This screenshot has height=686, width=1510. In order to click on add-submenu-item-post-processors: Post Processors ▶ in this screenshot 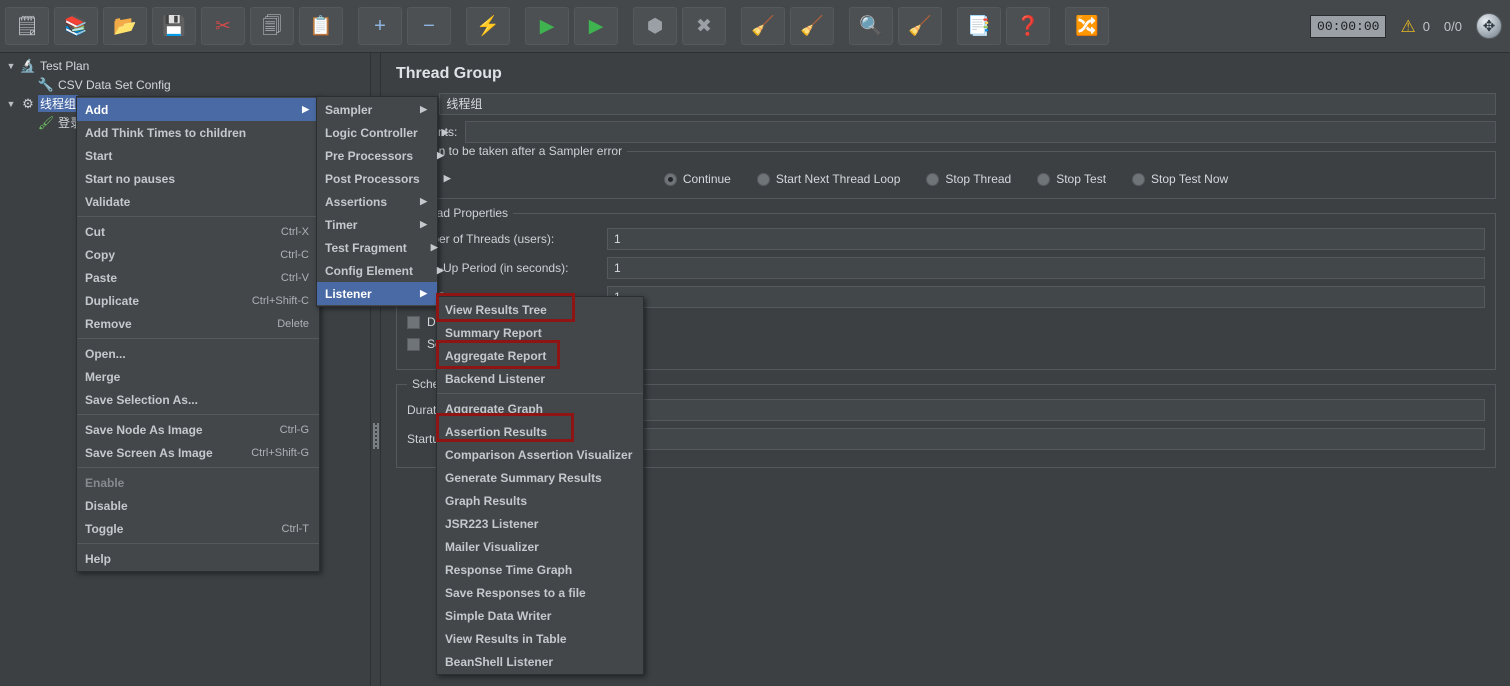, I will do `click(384, 178)`.